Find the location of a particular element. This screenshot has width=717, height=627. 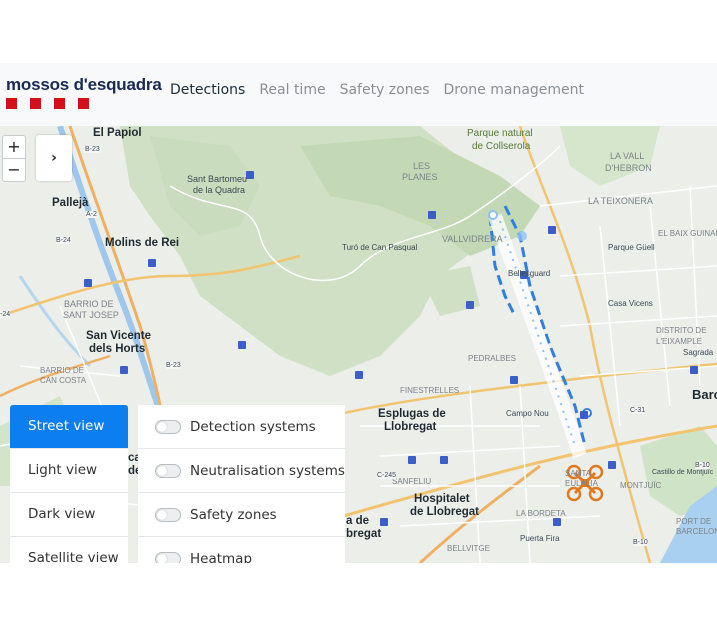

label-dels-horts: dels Horts is located at coordinates (117, 349).